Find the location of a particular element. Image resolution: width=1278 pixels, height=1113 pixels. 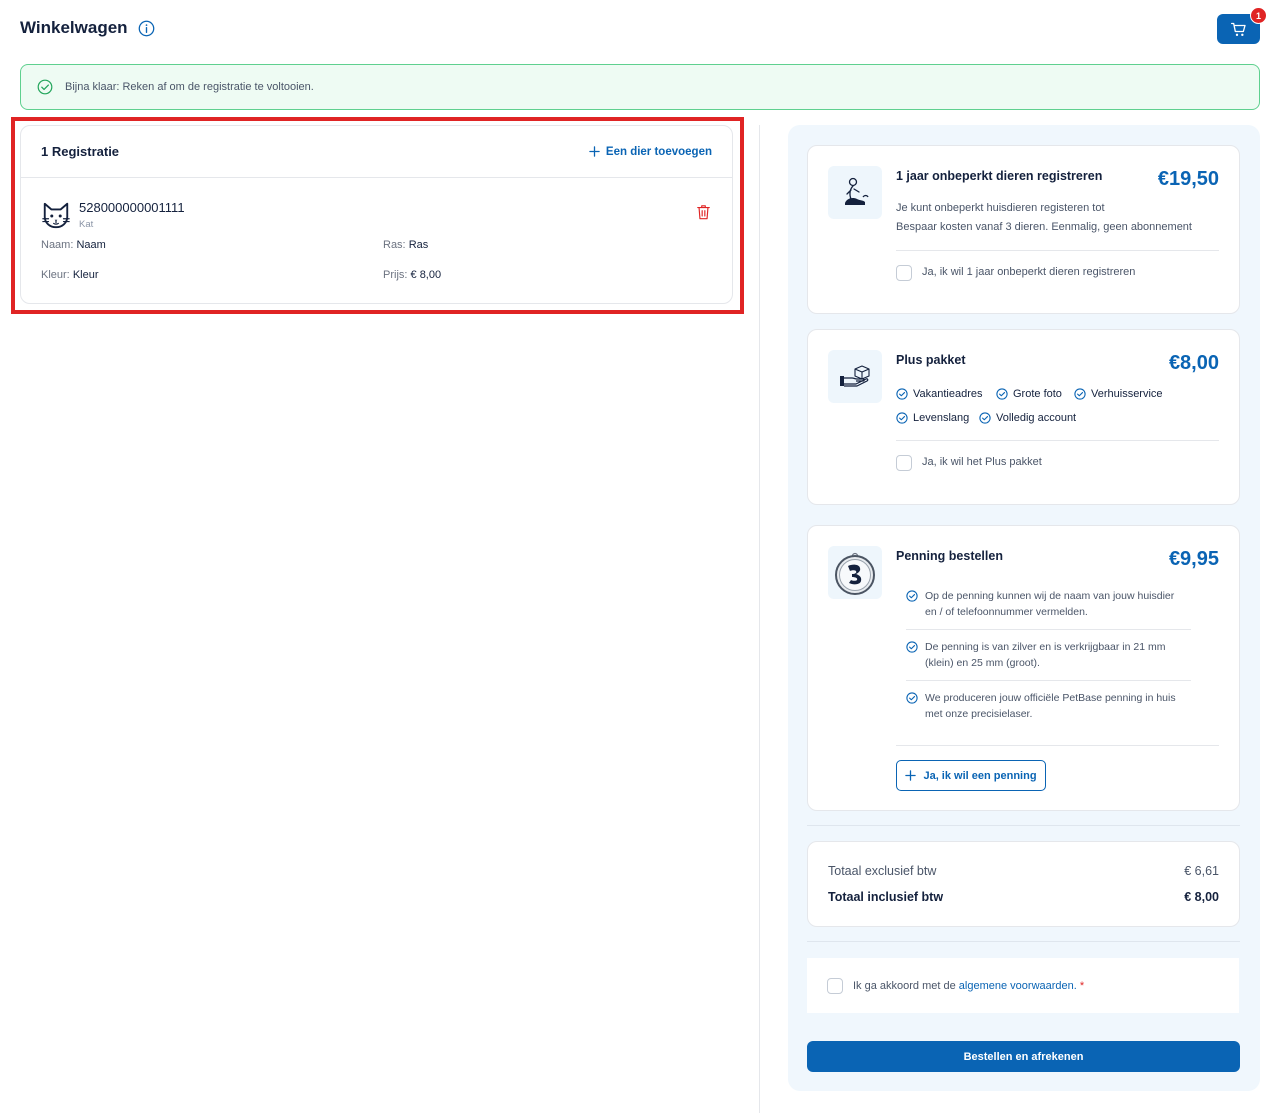

registration-title: 1 Registratie is located at coordinates (80, 151).